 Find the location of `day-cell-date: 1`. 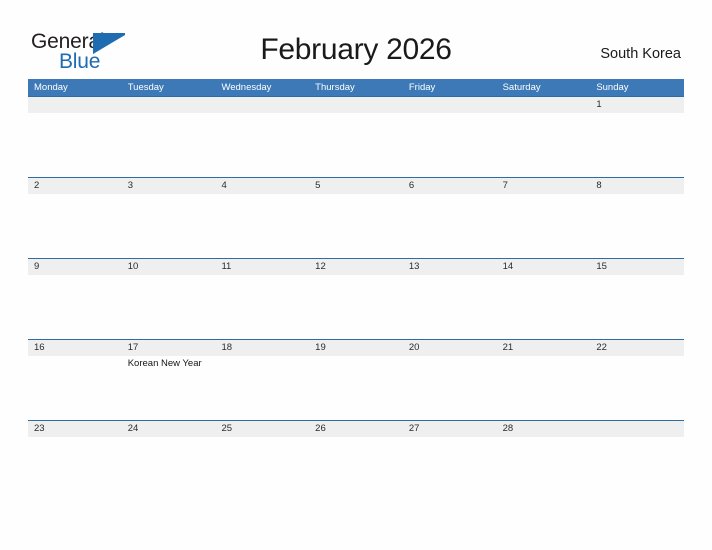

day-cell-date: 1 is located at coordinates (637, 105).